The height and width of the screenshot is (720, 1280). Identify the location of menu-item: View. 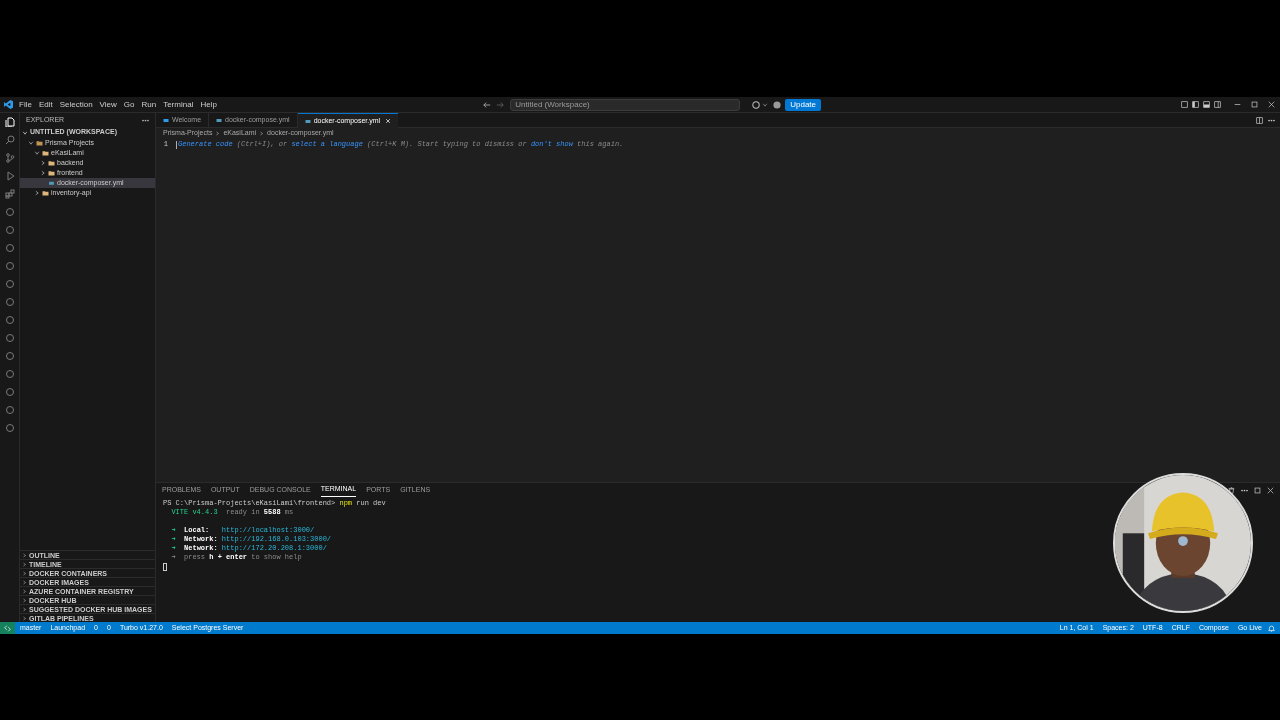
(108, 104).